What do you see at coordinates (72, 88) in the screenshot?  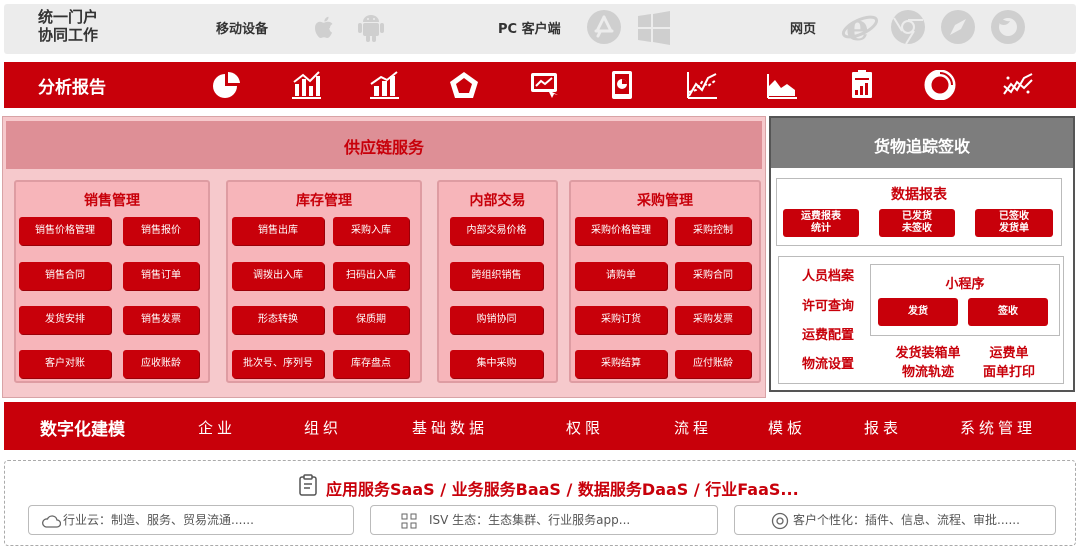 I see `analysis-title: 分析报告` at bounding box center [72, 88].